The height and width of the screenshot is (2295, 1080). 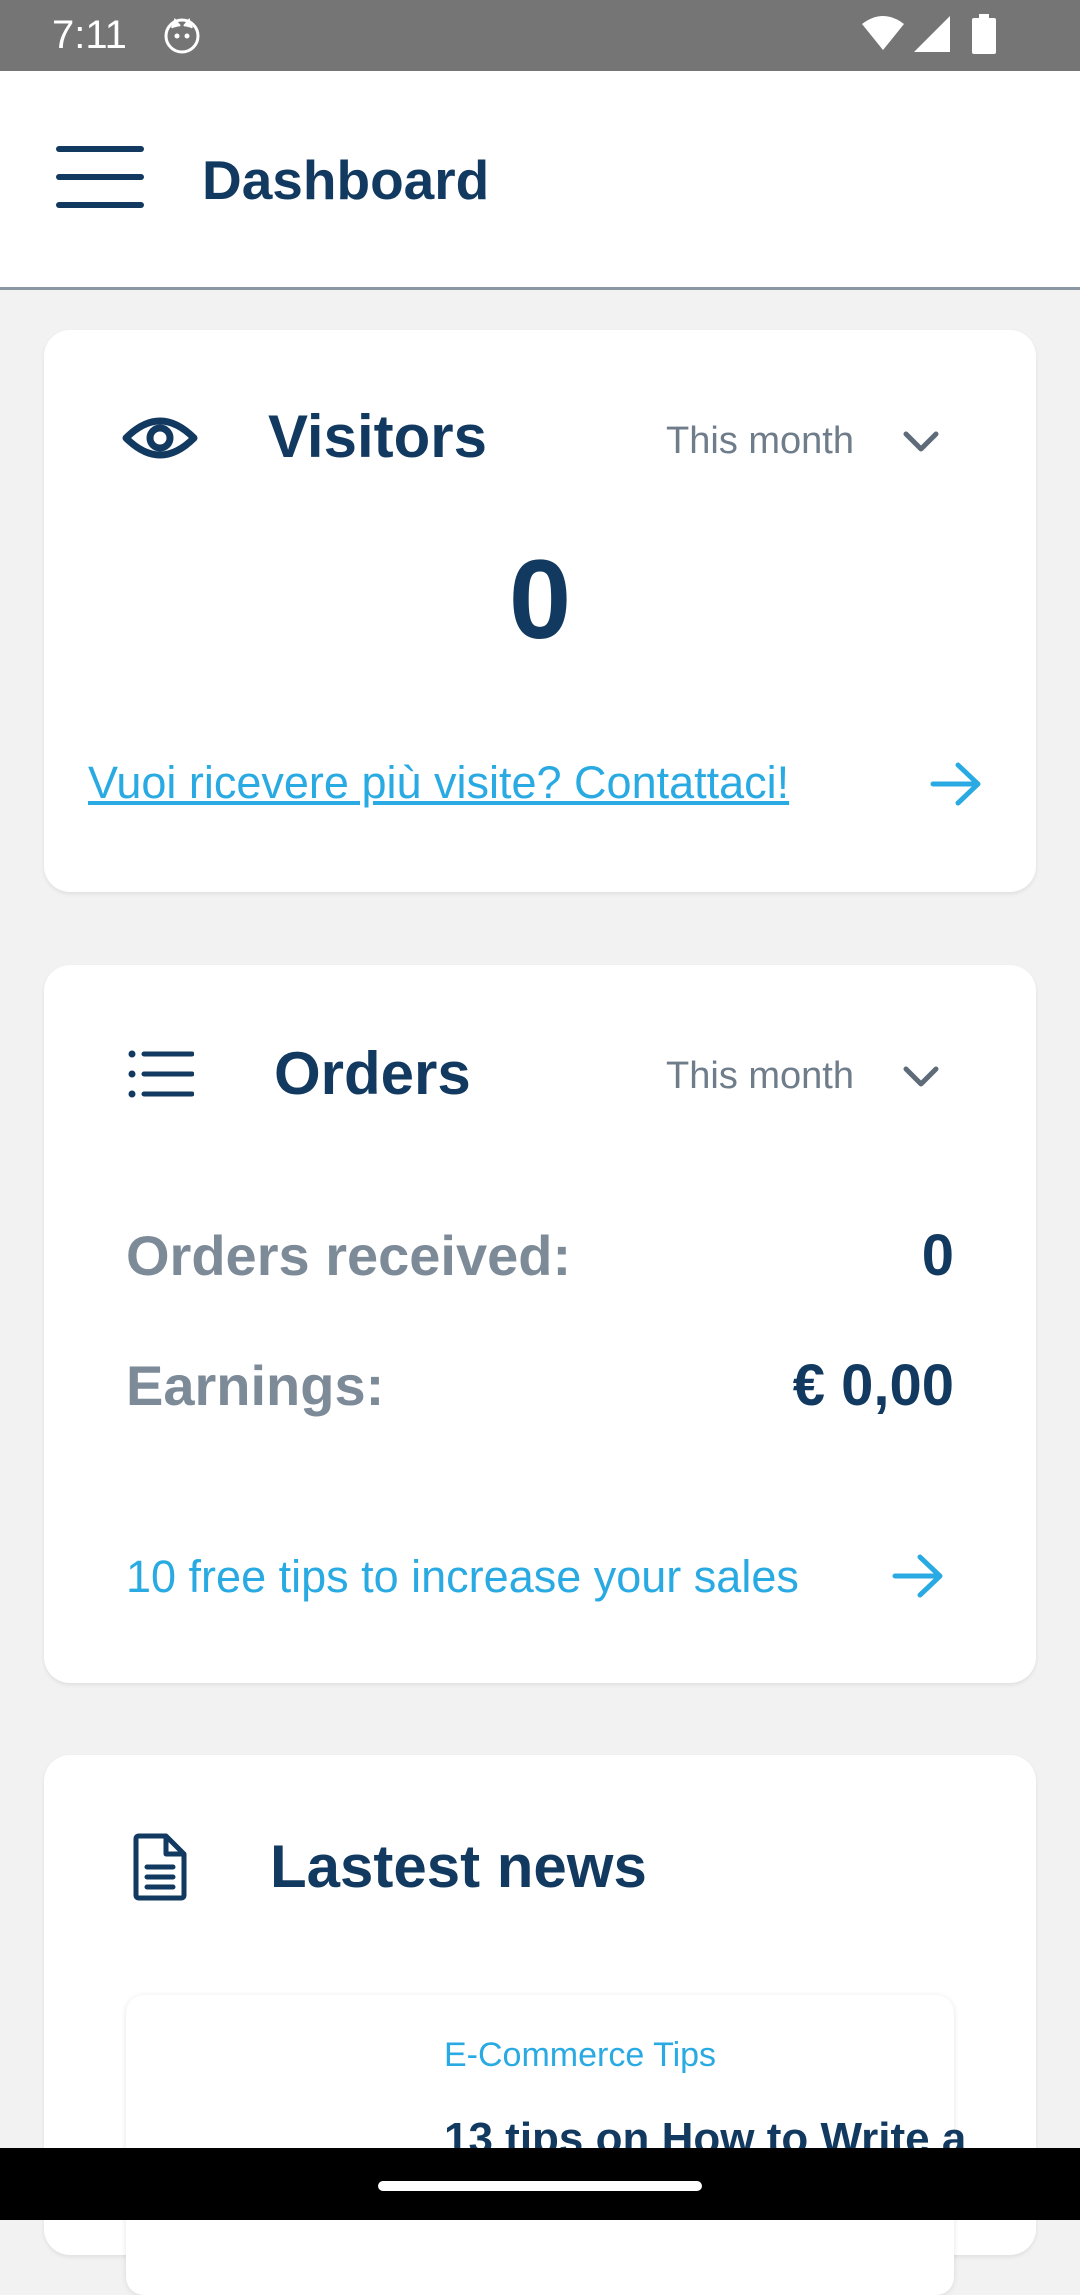 I want to click on document-icon, so click(x=160, y=1867).